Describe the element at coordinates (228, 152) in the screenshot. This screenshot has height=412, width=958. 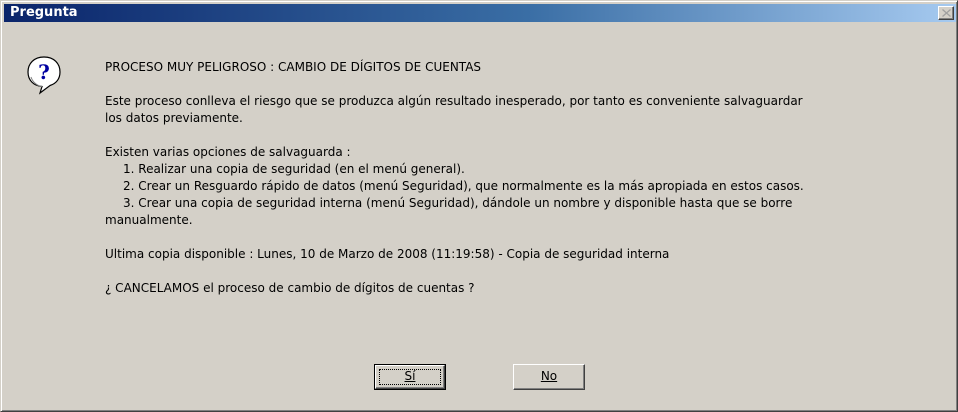
I see `options-title: Existen varias opciones de salvaguarda :` at that location.